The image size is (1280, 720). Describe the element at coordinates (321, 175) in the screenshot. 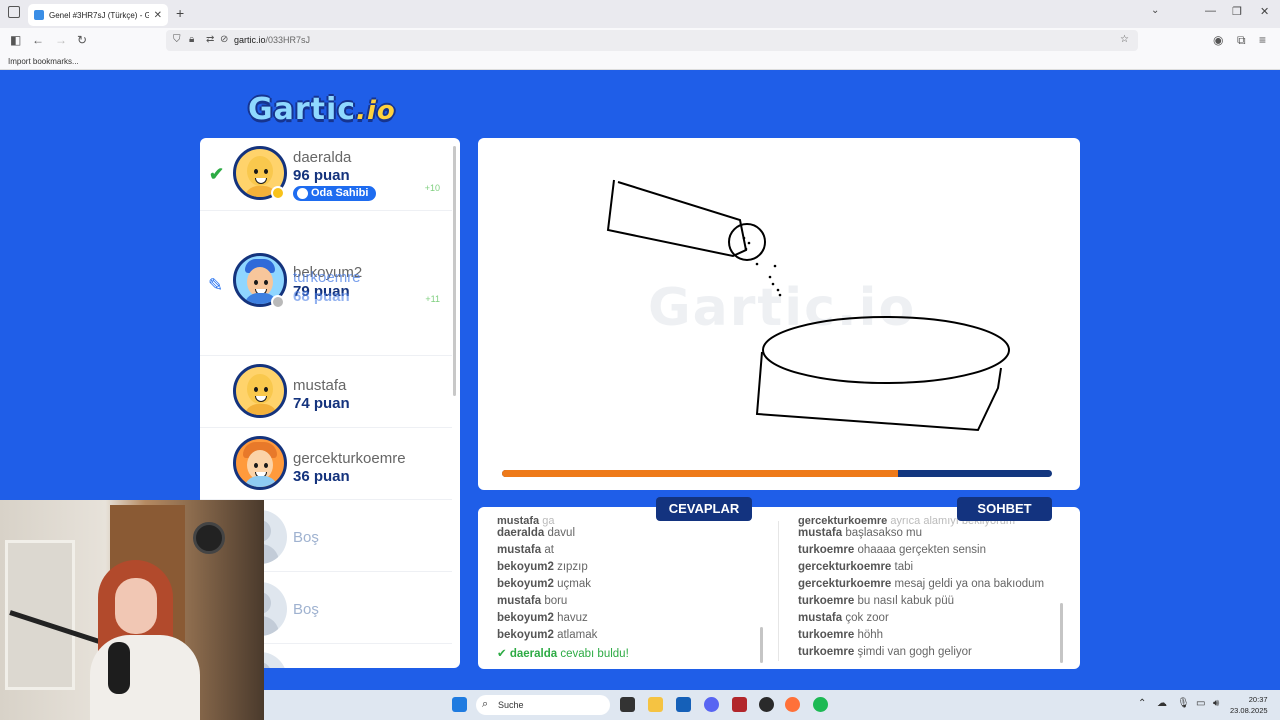

I see `player-points: 96 puan` at that location.